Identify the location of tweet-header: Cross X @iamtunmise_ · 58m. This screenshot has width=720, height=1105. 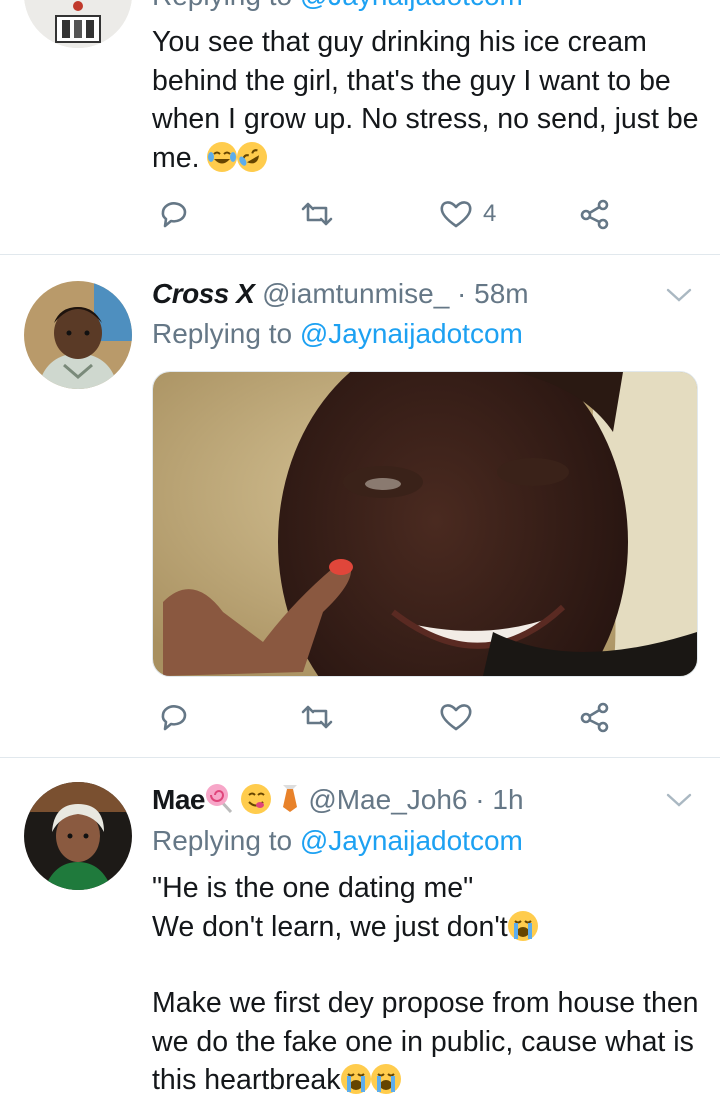
(340, 294).